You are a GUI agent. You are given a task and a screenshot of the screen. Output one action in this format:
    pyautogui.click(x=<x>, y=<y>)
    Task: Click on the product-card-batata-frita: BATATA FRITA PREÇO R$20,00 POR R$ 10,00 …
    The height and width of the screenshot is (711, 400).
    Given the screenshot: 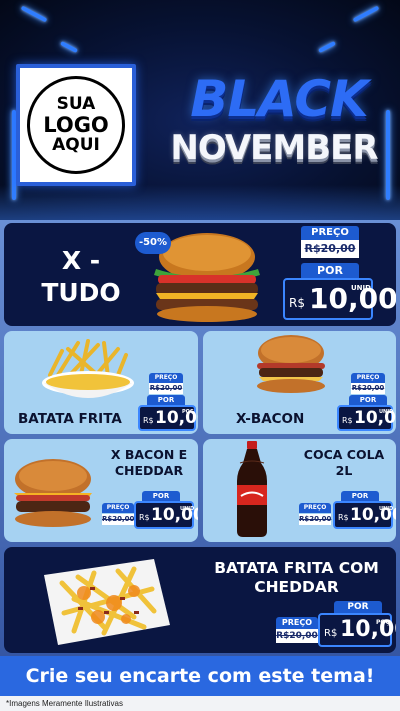 What is the action you would take?
    pyautogui.click(x=101, y=382)
    